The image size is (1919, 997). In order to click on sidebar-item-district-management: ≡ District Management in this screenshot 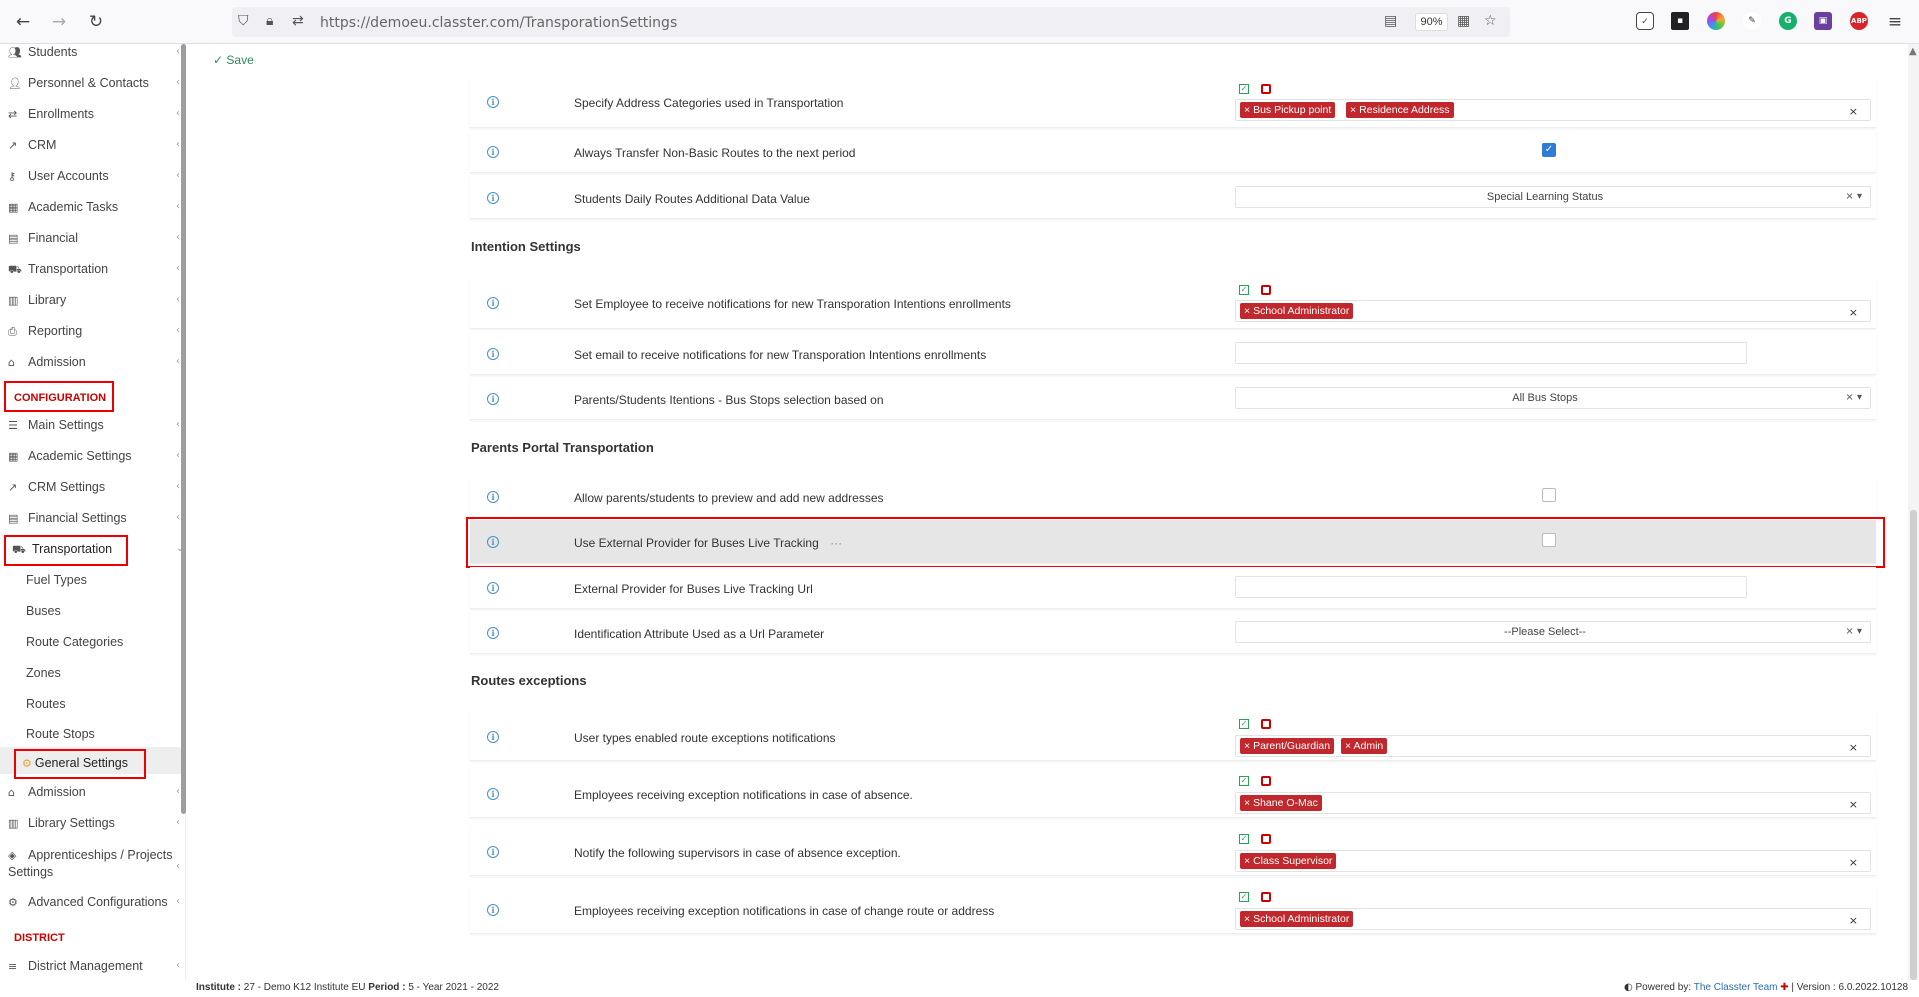, I will do `click(75, 966)`.